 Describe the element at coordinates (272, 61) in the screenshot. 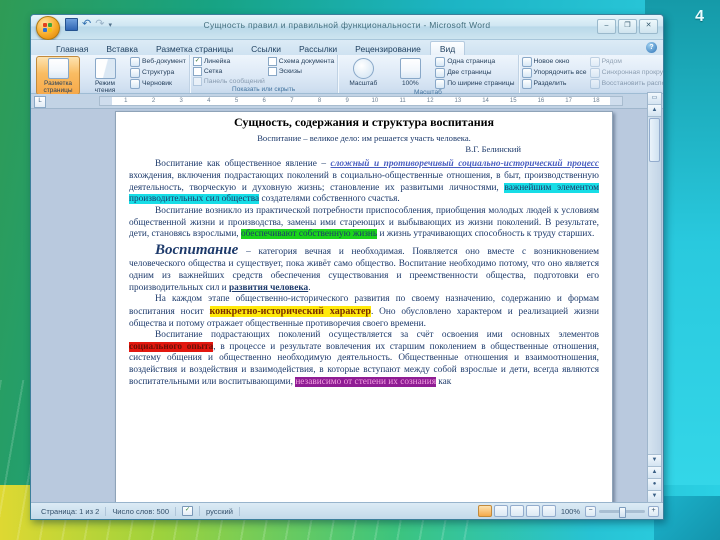

I see `document-map-checkbox-icon` at that location.